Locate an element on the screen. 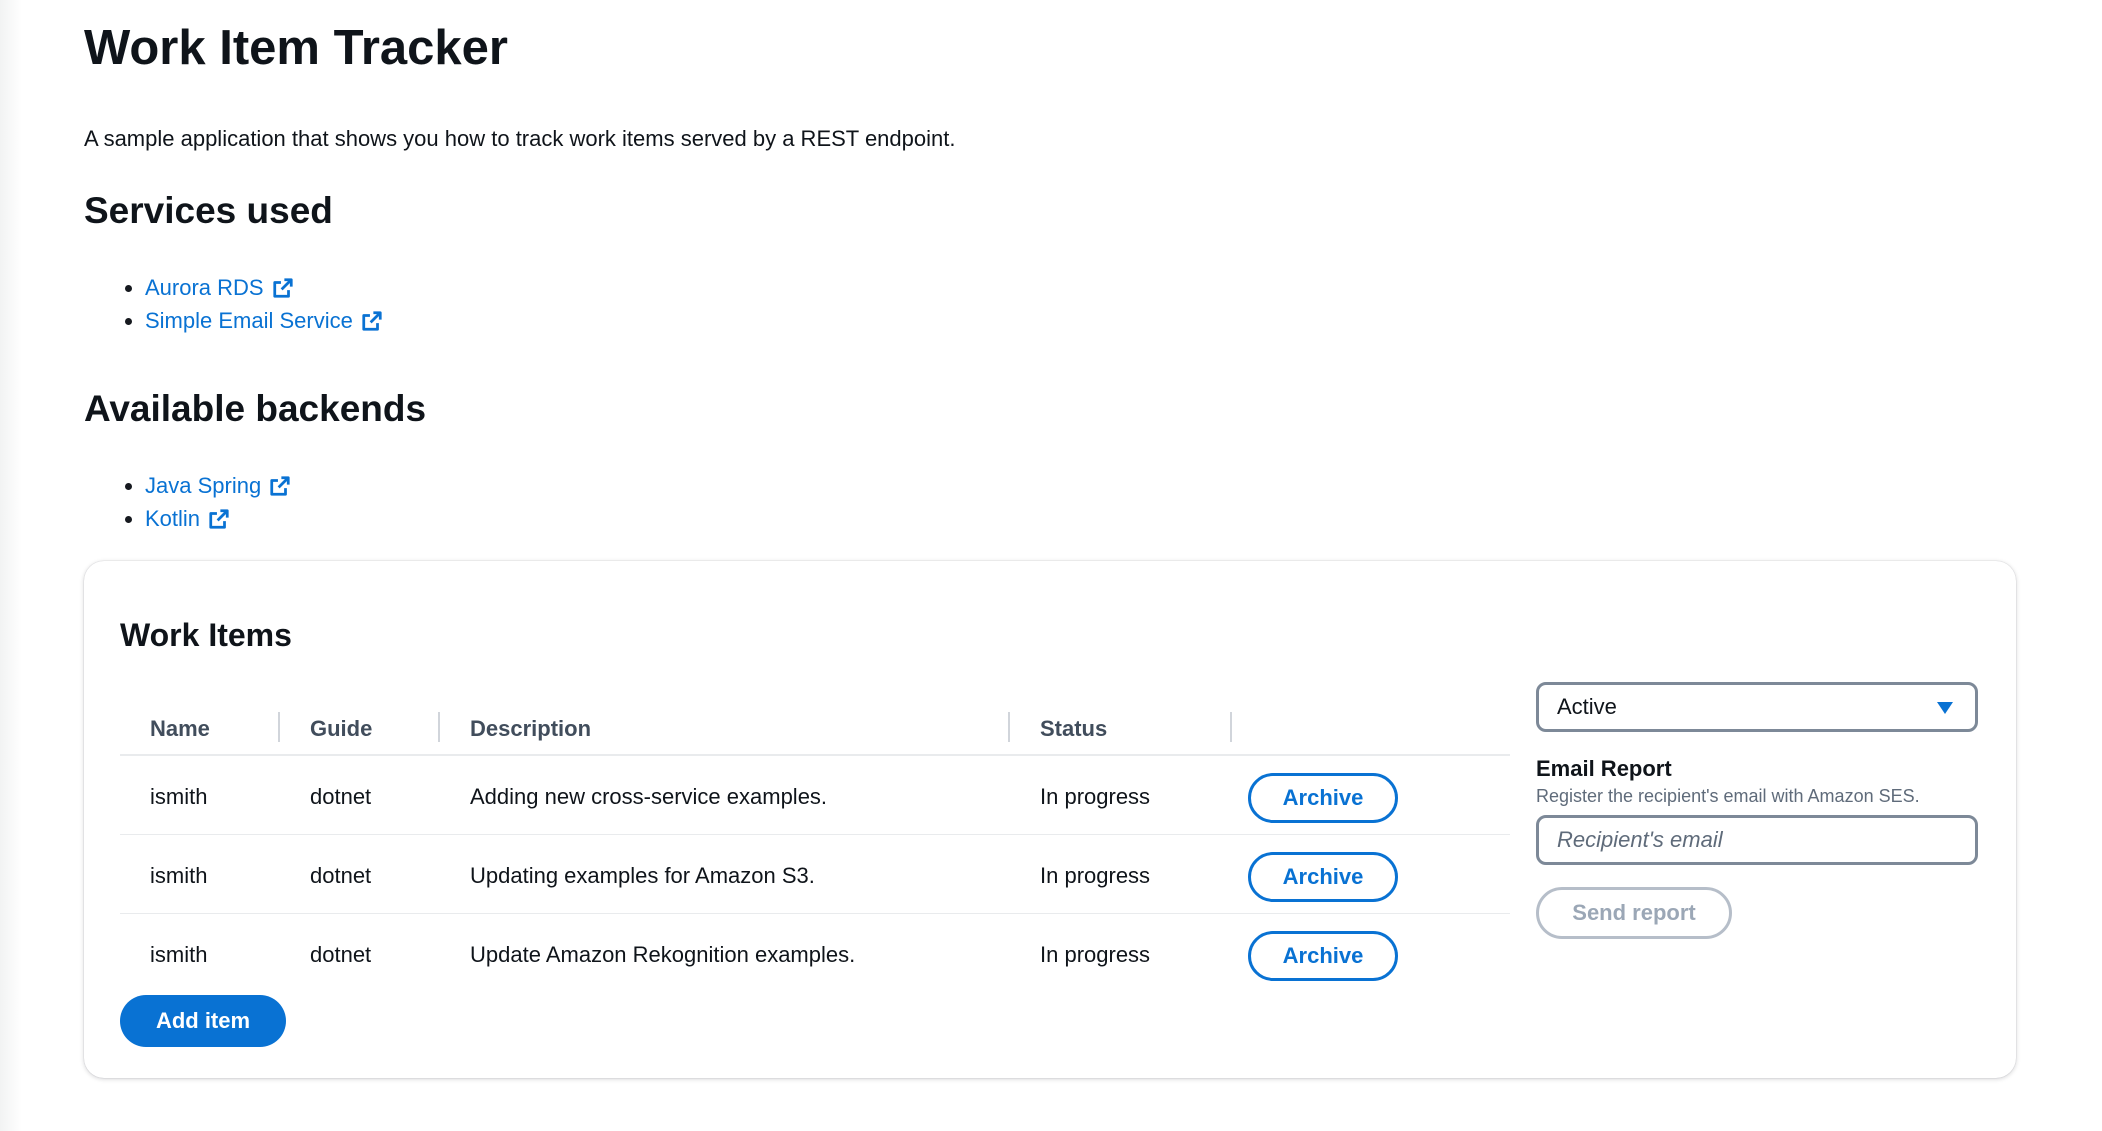 The height and width of the screenshot is (1131, 2102). column-header-name: Name is located at coordinates (180, 729).